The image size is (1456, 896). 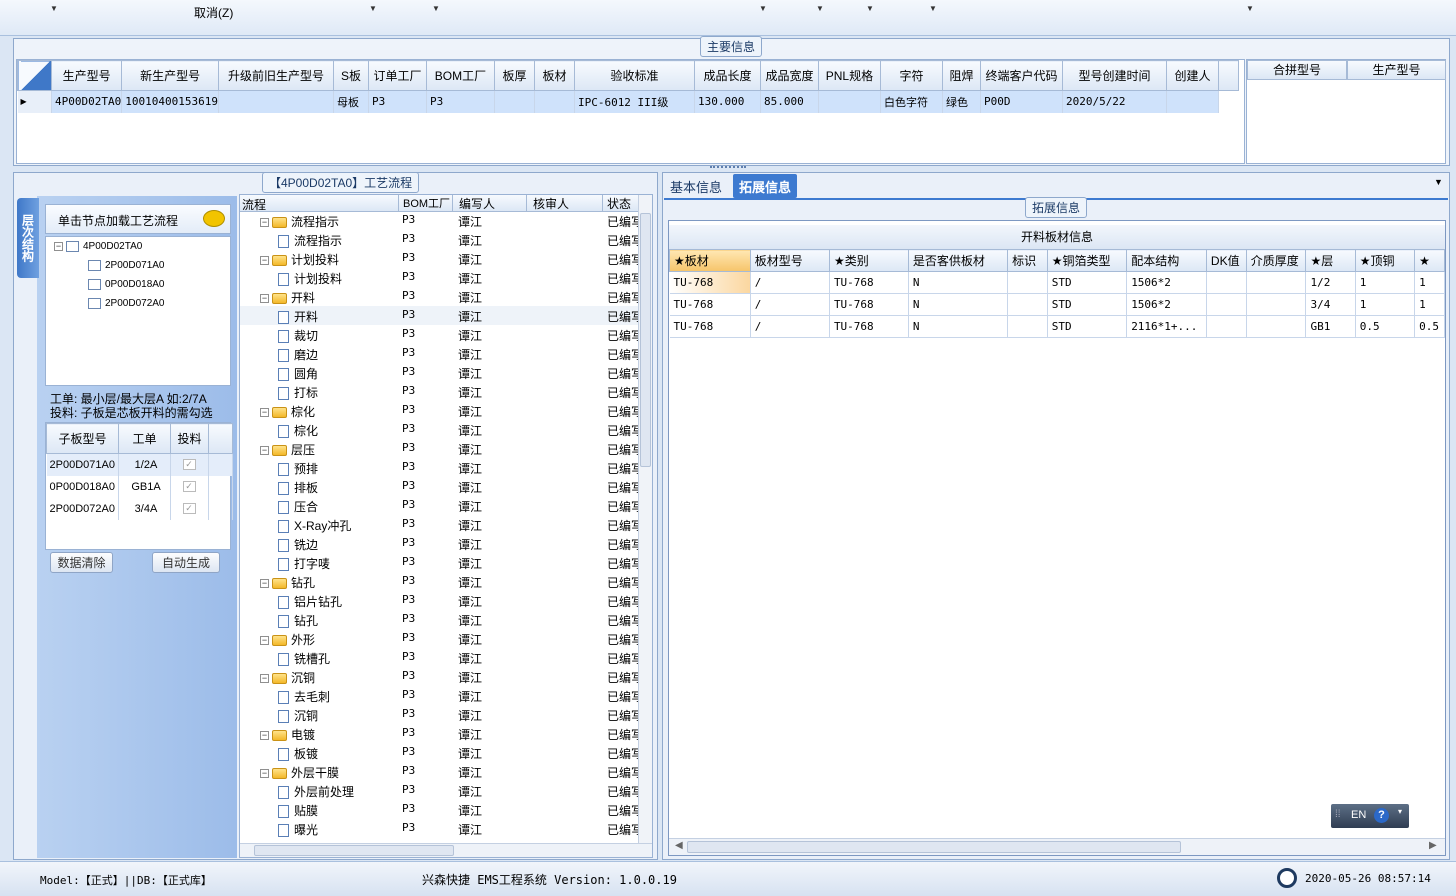 What do you see at coordinates (728, 168) in the screenshot?
I see `splitter-handle` at bounding box center [728, 168].